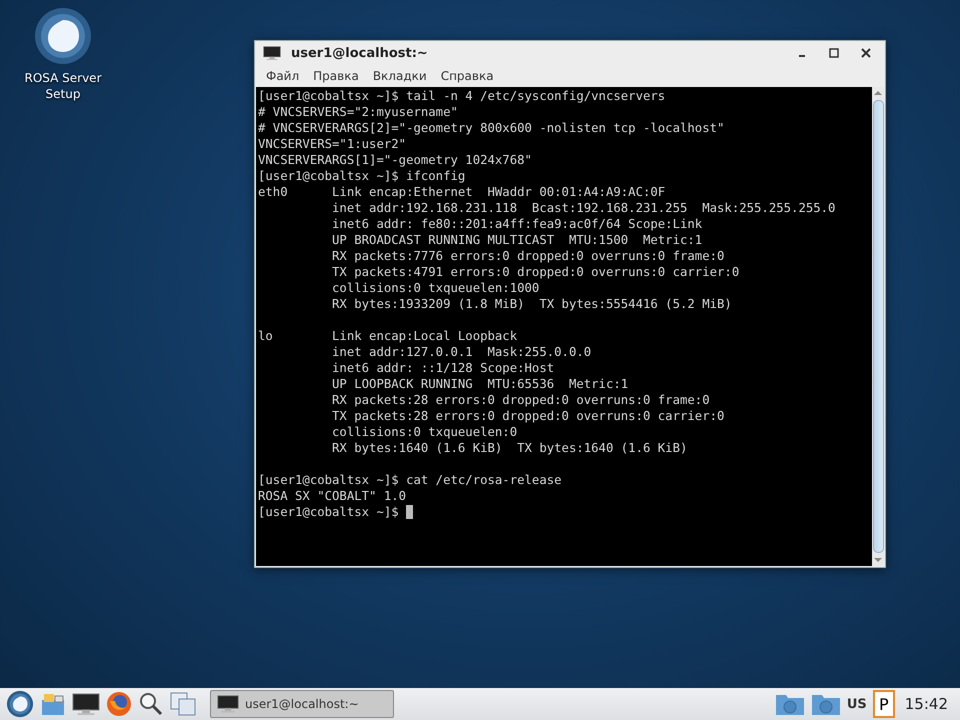 The image size is (960, 720). What do you see at coordinates (527, 256) in the screenshot?
I see `terminal-line: RX packets:7776 errors:0 dropped:0 overruns:0 frame:0` at bounding box center [527, 256].